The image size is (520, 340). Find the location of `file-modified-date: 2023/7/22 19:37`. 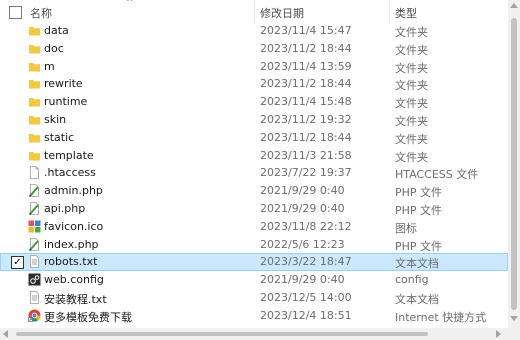

file-modified-date: 2023/7/22 19:37 is located at coordinates (306, 173).